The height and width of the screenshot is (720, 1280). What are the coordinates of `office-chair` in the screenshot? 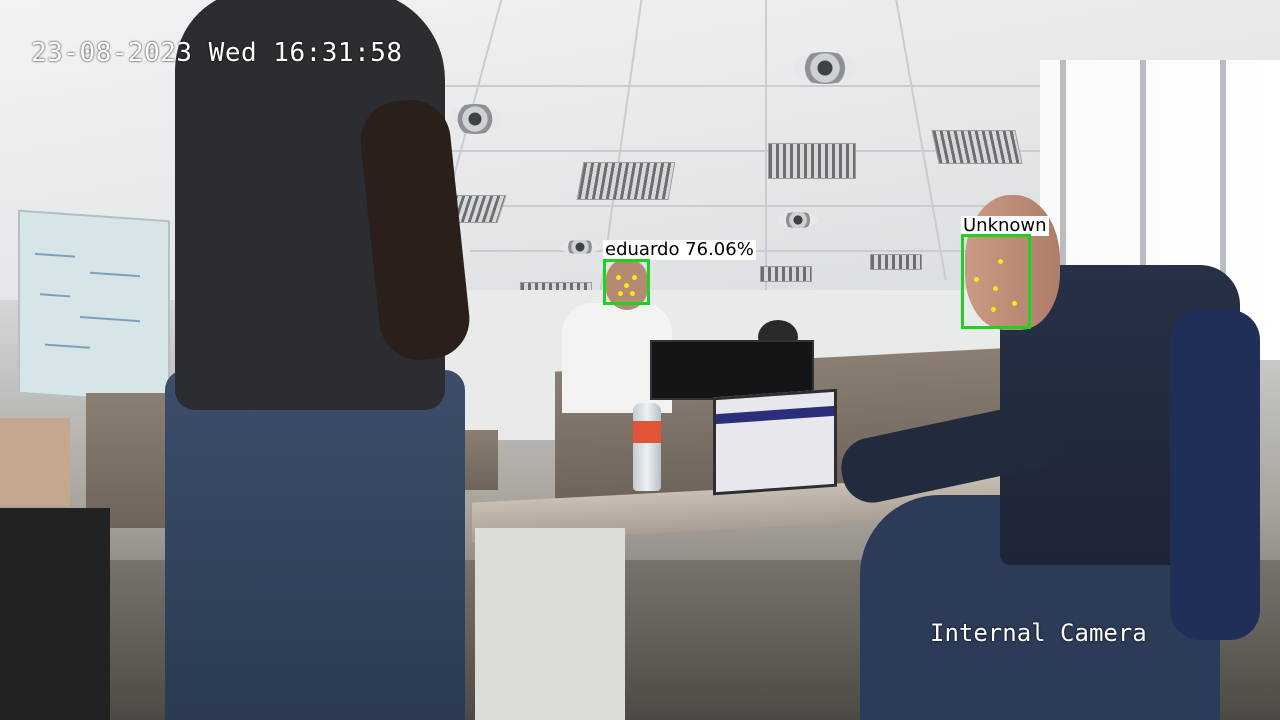 It's located at (1215, 475).